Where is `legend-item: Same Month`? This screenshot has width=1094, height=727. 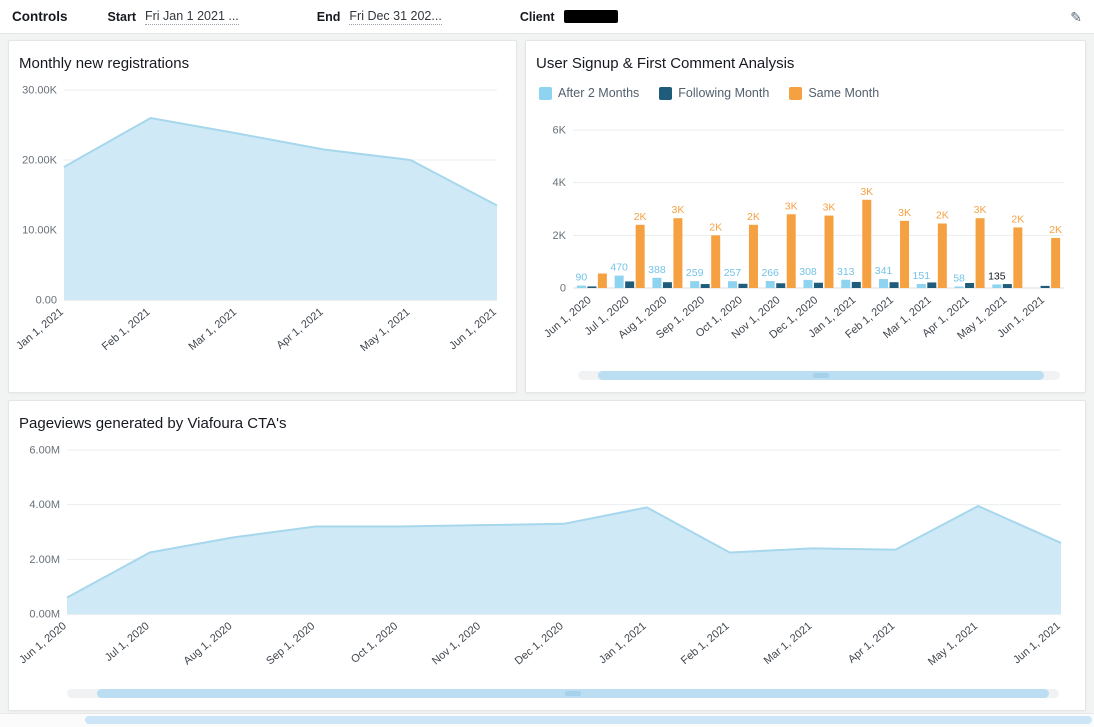 legend-item: Same Month is located at coordinates (834, 93).